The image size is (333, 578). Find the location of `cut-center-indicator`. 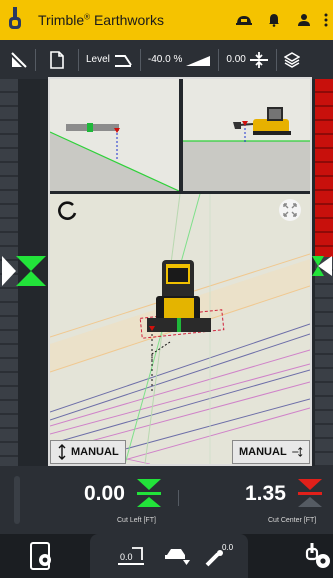

cut-center-indicator is located at coordinates (310, 493).